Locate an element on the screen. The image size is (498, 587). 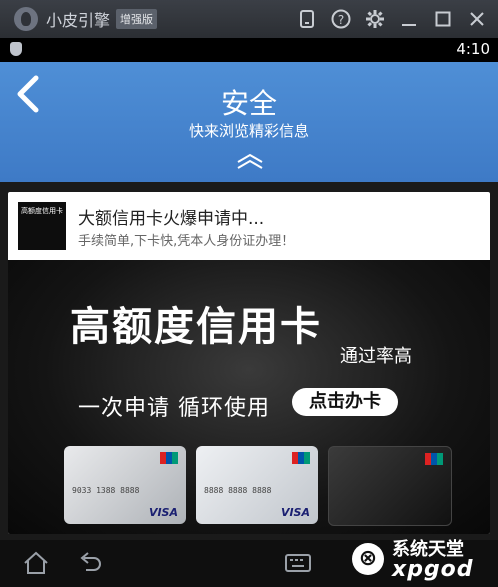
page-subtitle: 快来浏览精彩信息 is located at coordinates (248, 131).